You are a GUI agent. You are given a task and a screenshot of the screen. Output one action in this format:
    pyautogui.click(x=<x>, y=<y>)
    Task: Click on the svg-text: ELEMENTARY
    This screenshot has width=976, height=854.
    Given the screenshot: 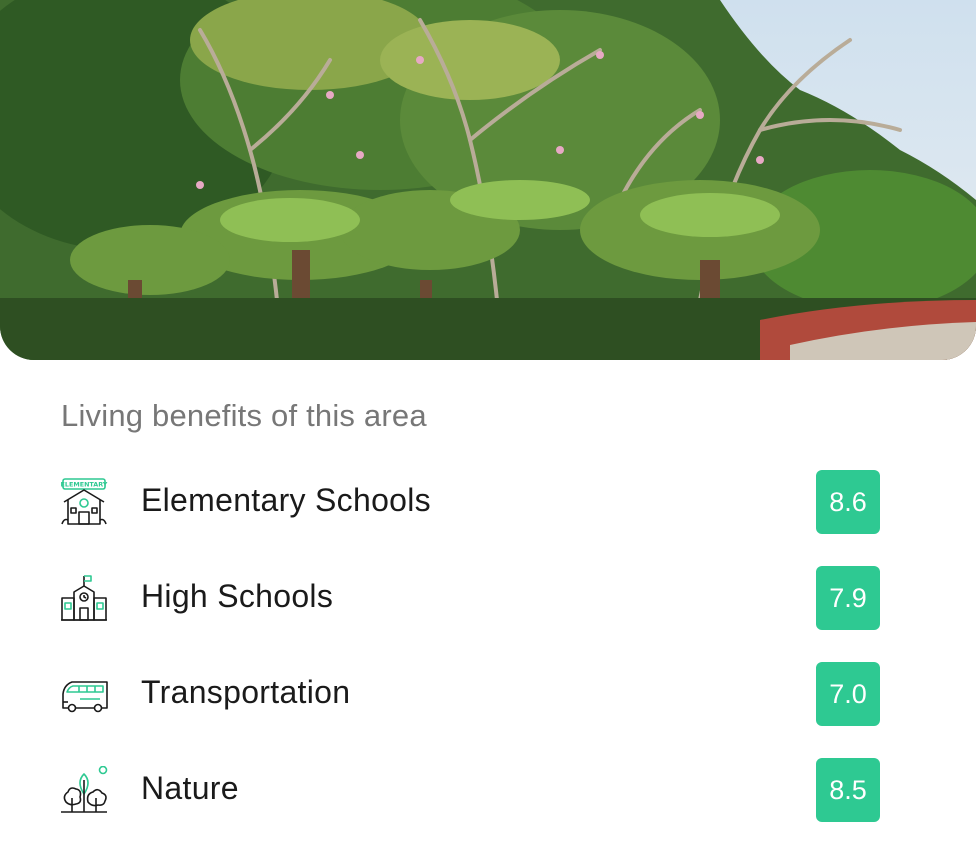 What is the action you would take?
    pyautogui.click(x=84, y=485)
    